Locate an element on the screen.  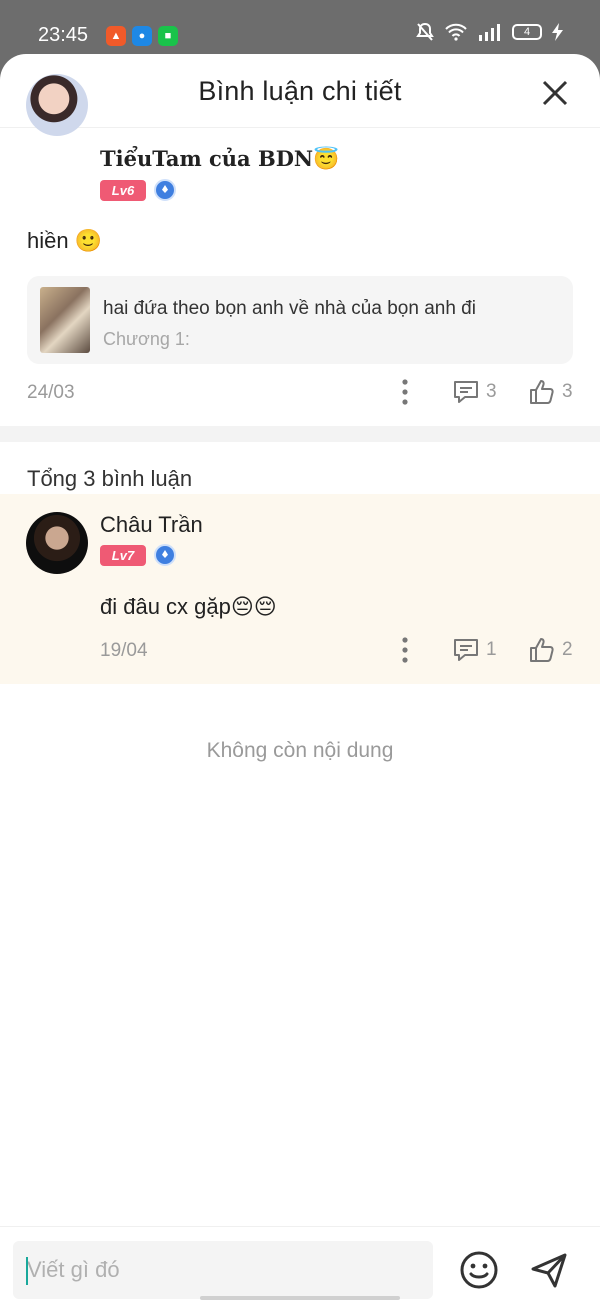
like-button: 2 is located at coordinates (550, 650).